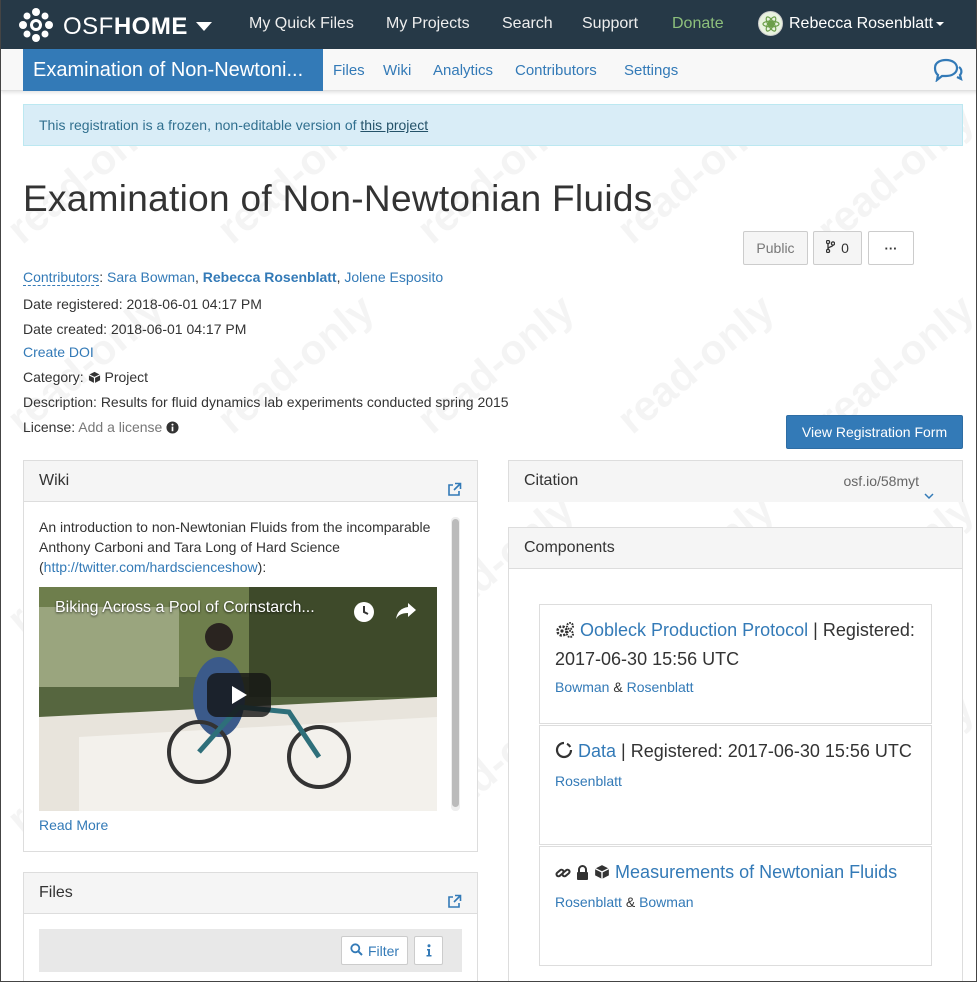 This screenshot has width=977, height=982. I want to click on nav-my-quick-files: My Quick Files, so click(301, 24).